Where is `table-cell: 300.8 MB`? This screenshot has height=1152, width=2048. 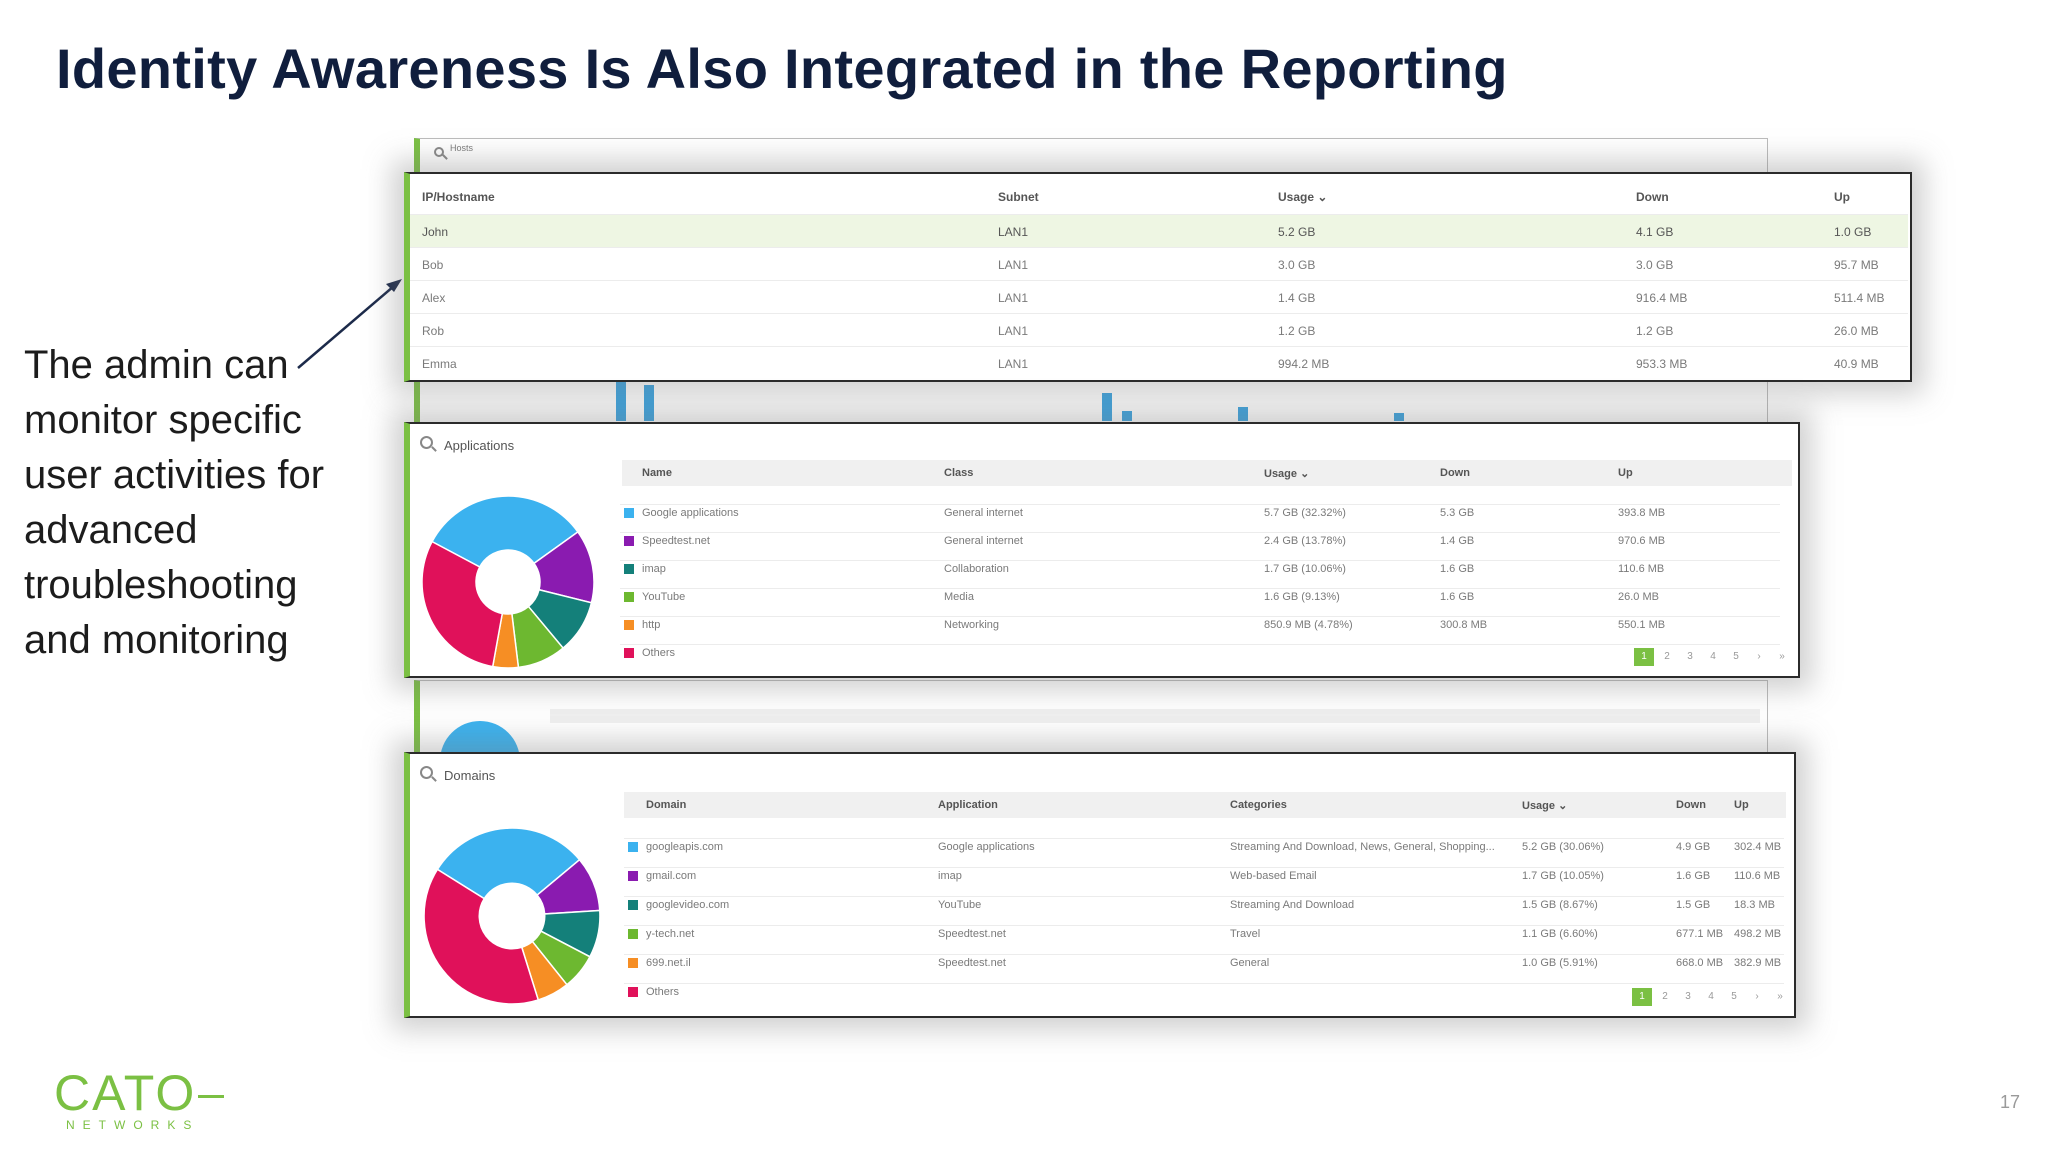
table-cell: 300.8 MB is located at coordinates (1464, 625).